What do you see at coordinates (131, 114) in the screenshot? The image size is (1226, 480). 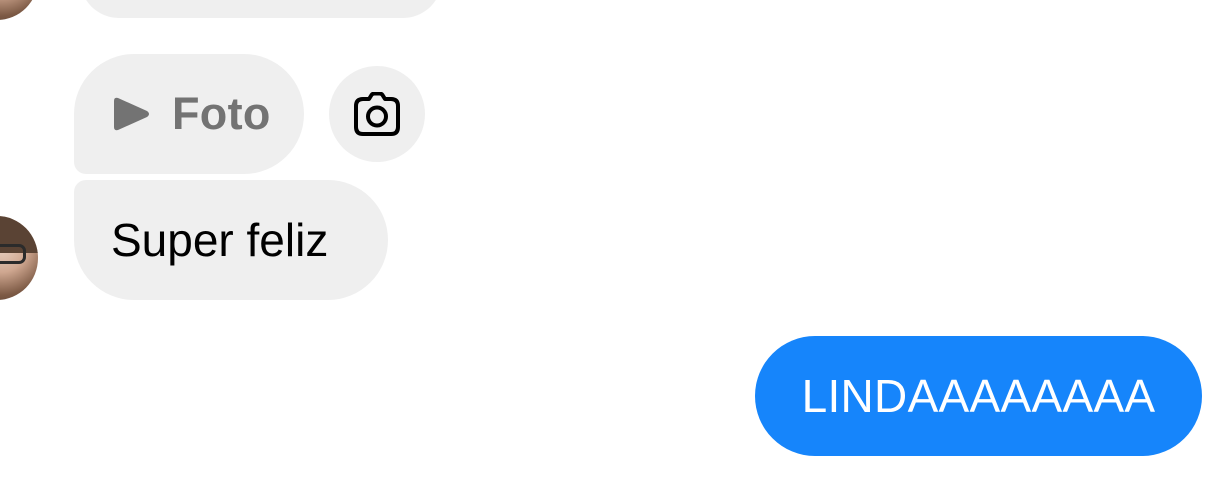 I see `play-icon` at bounding box center [131, 114].